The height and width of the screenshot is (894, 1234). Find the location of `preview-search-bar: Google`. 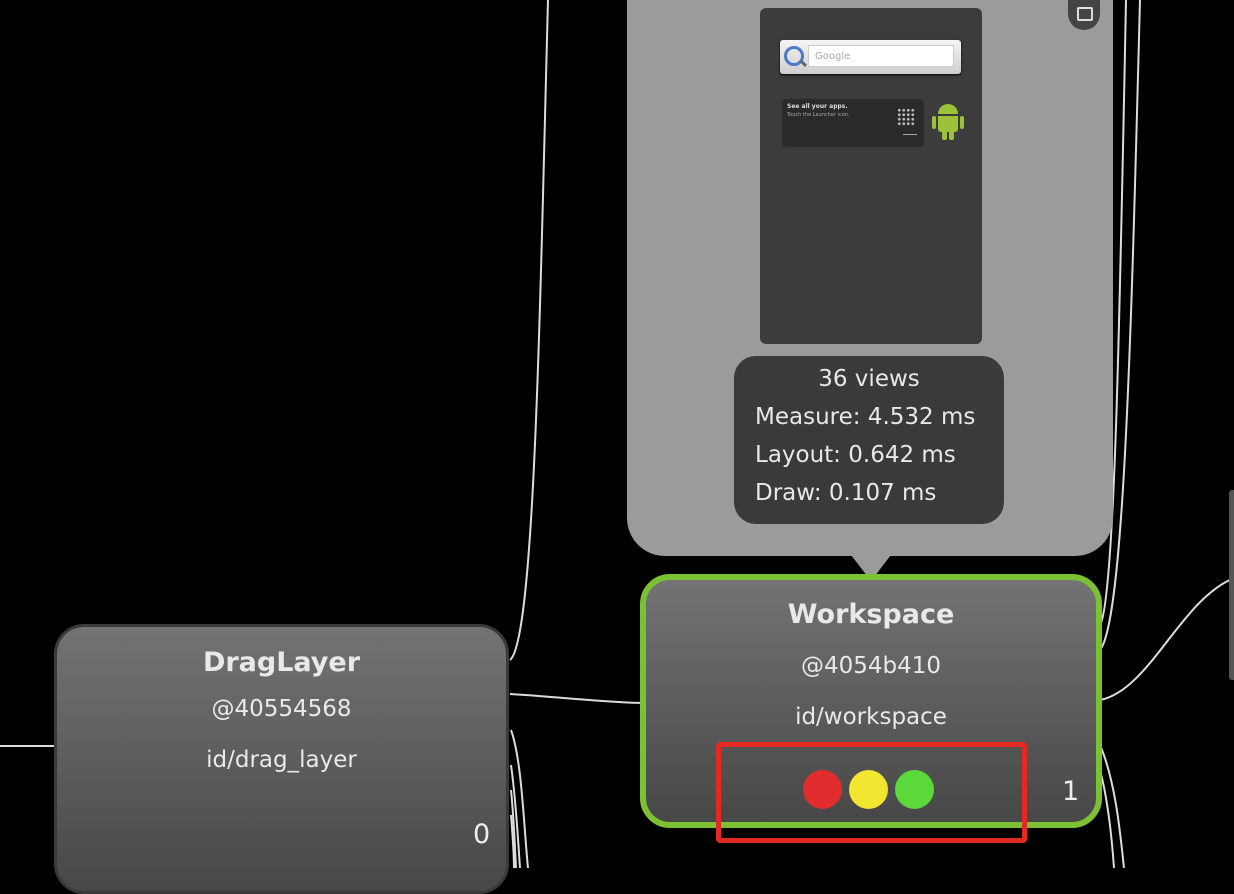

preview-search-bar: Google is located at coordinates (870, 57).